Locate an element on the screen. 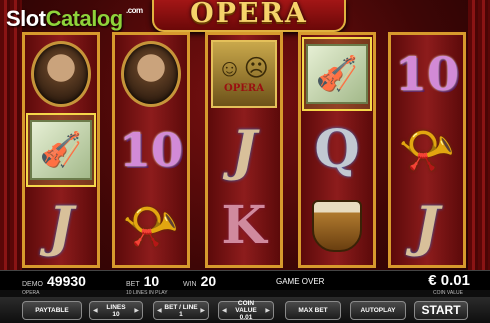 The height and width of the screenshot is (323, 490). coin-value-value: 0.01 is located at coordinates (246, 317).